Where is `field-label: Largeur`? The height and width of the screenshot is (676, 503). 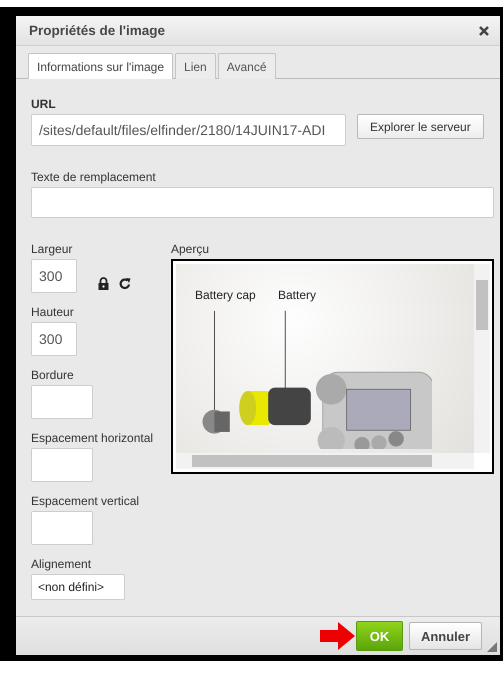 field-label: Largeur is located at coordinates (52, 249).